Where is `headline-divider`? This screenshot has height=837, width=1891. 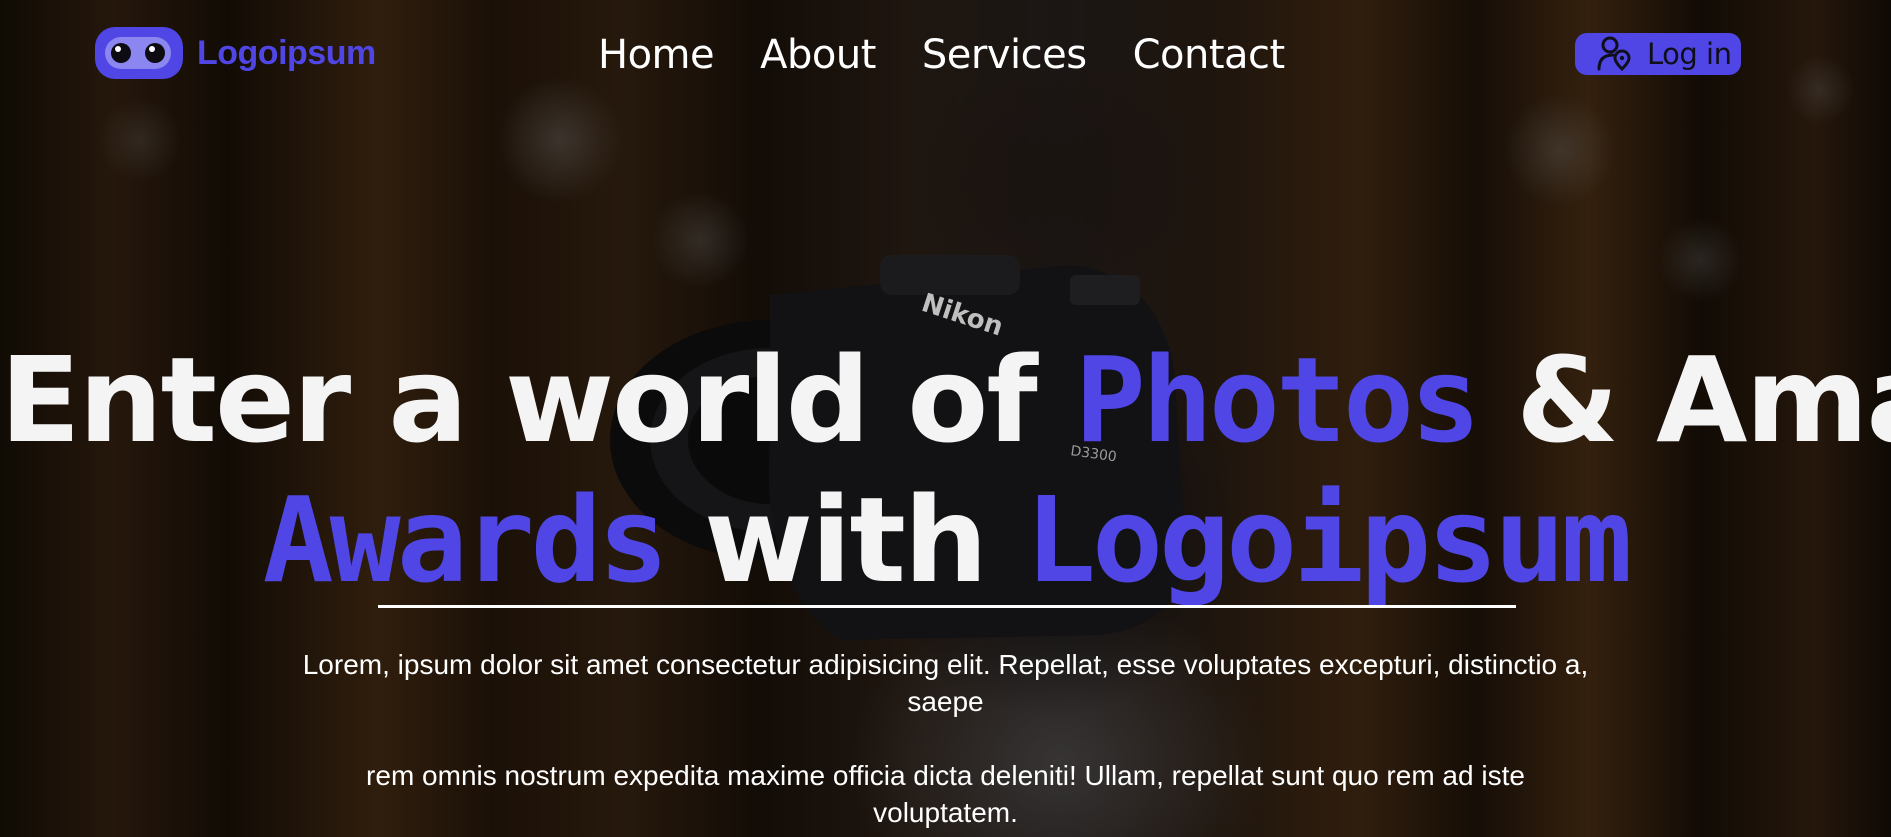
headline-divider is located at coordinates (947, 606).